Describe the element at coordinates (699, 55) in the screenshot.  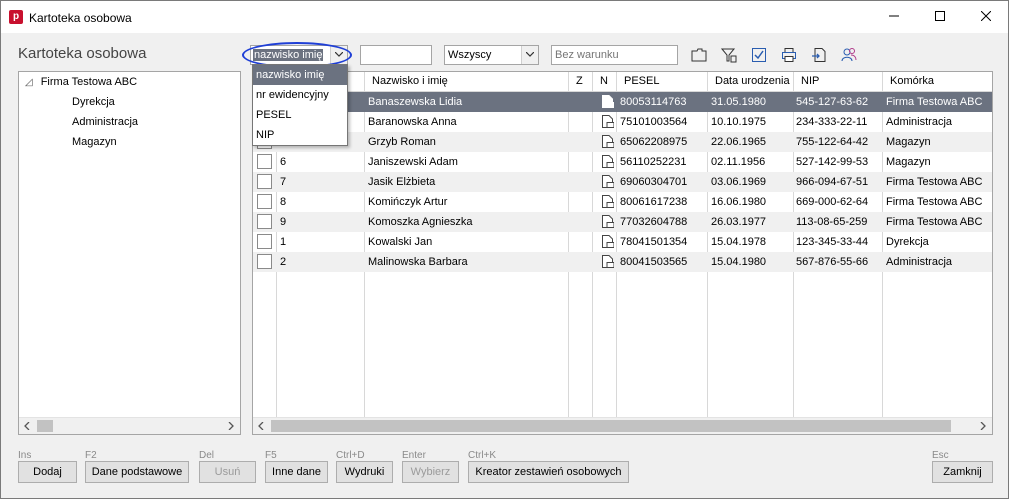
I see `folder-icon` at that location.